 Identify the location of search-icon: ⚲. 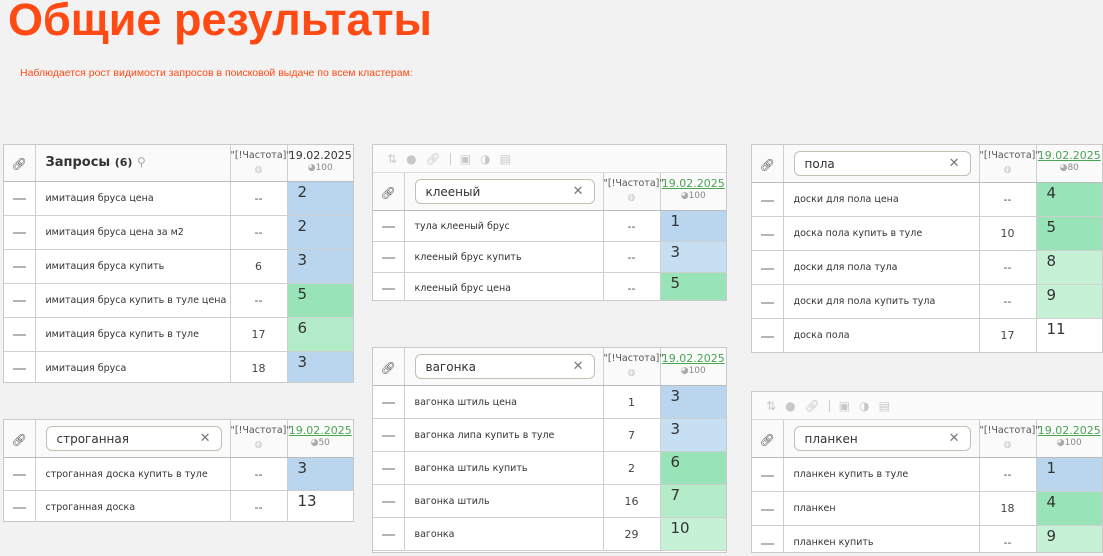
(141, 162).